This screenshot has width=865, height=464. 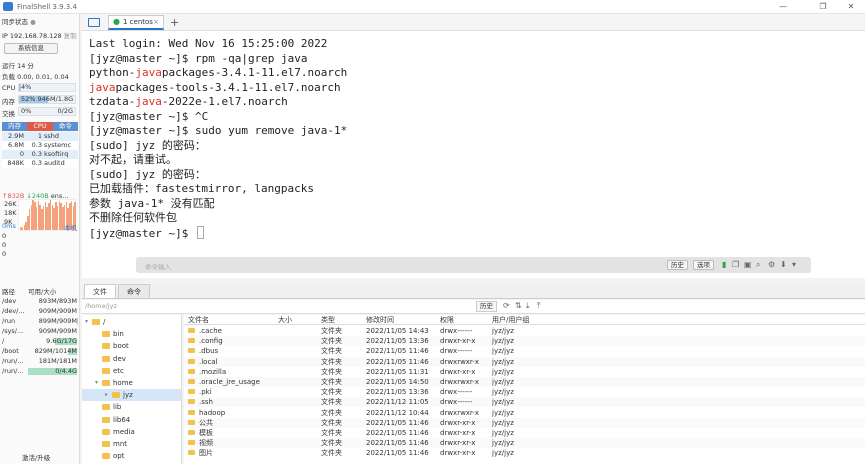 I want to click on col-perm: 权限, so click(x=447, y=320).